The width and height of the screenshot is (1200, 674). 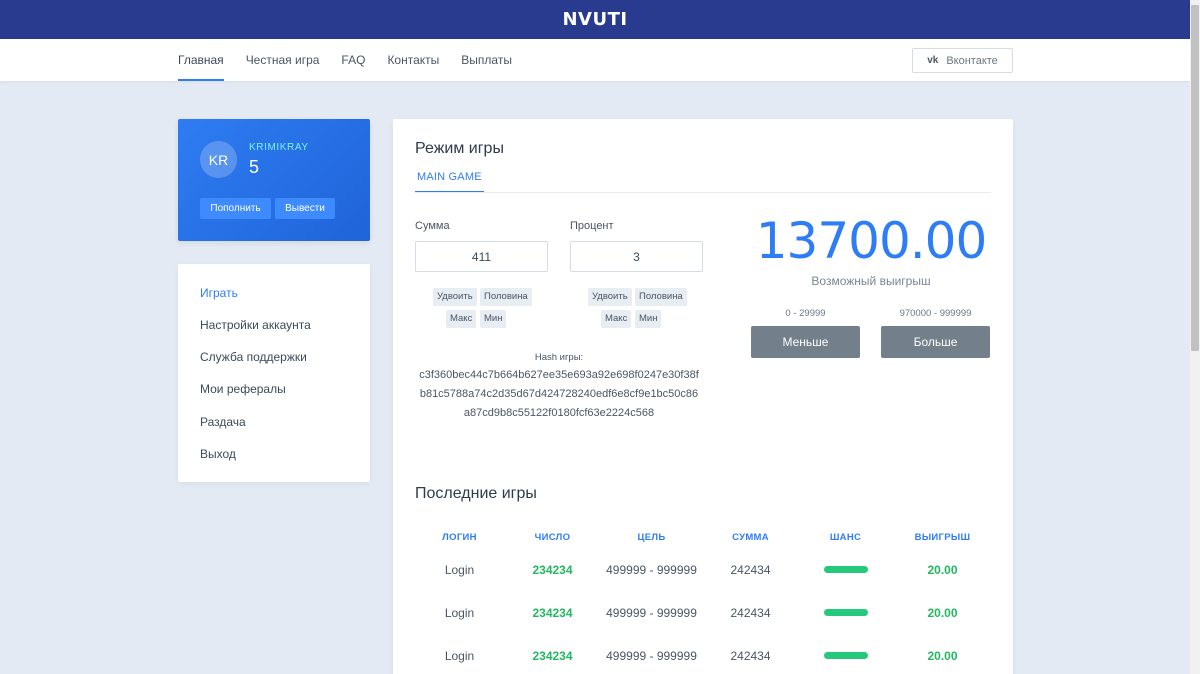 I want to click on menu-item-logout: Выход, so click(x=218, y=454).